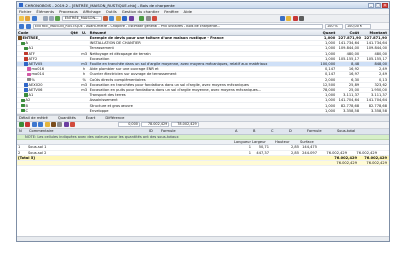 Image resolution: width=406 pixels, height=253 pixels. What do you see at coordinates (84, 80) in the screenshot?
I see `row-un: %` at bounding box center [84, 80].